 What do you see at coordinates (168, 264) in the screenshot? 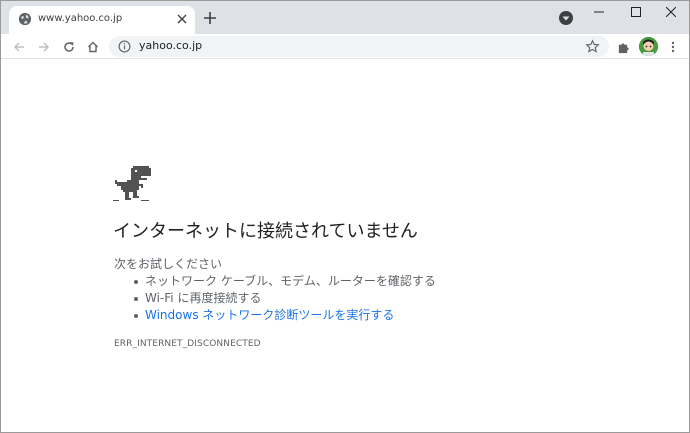
I see `suggestions-title: 次をお試しください` at bounding box center [168, 264].